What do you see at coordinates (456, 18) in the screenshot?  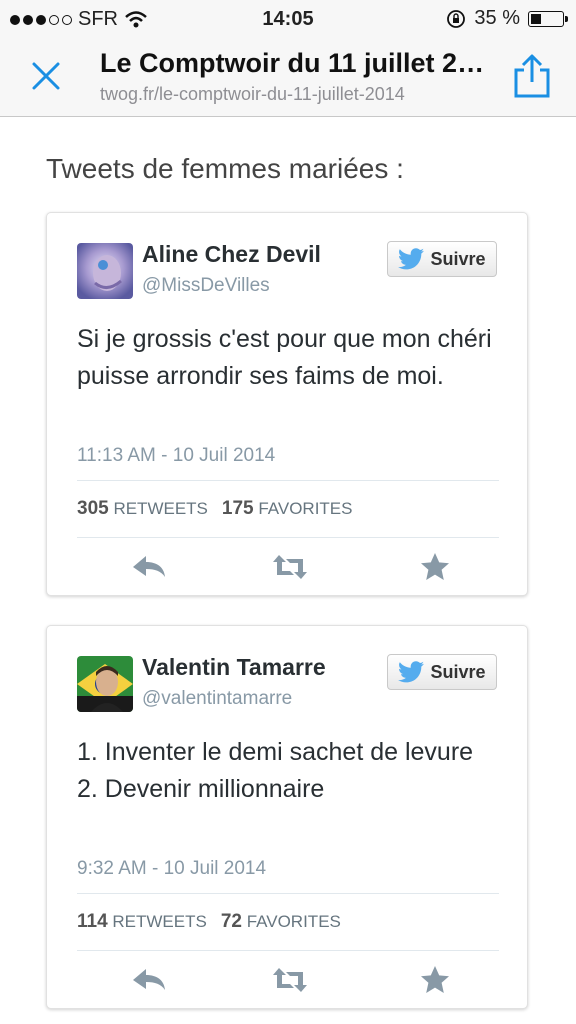 I see `orientation-lock-icon` at bounding box center [456, 18].